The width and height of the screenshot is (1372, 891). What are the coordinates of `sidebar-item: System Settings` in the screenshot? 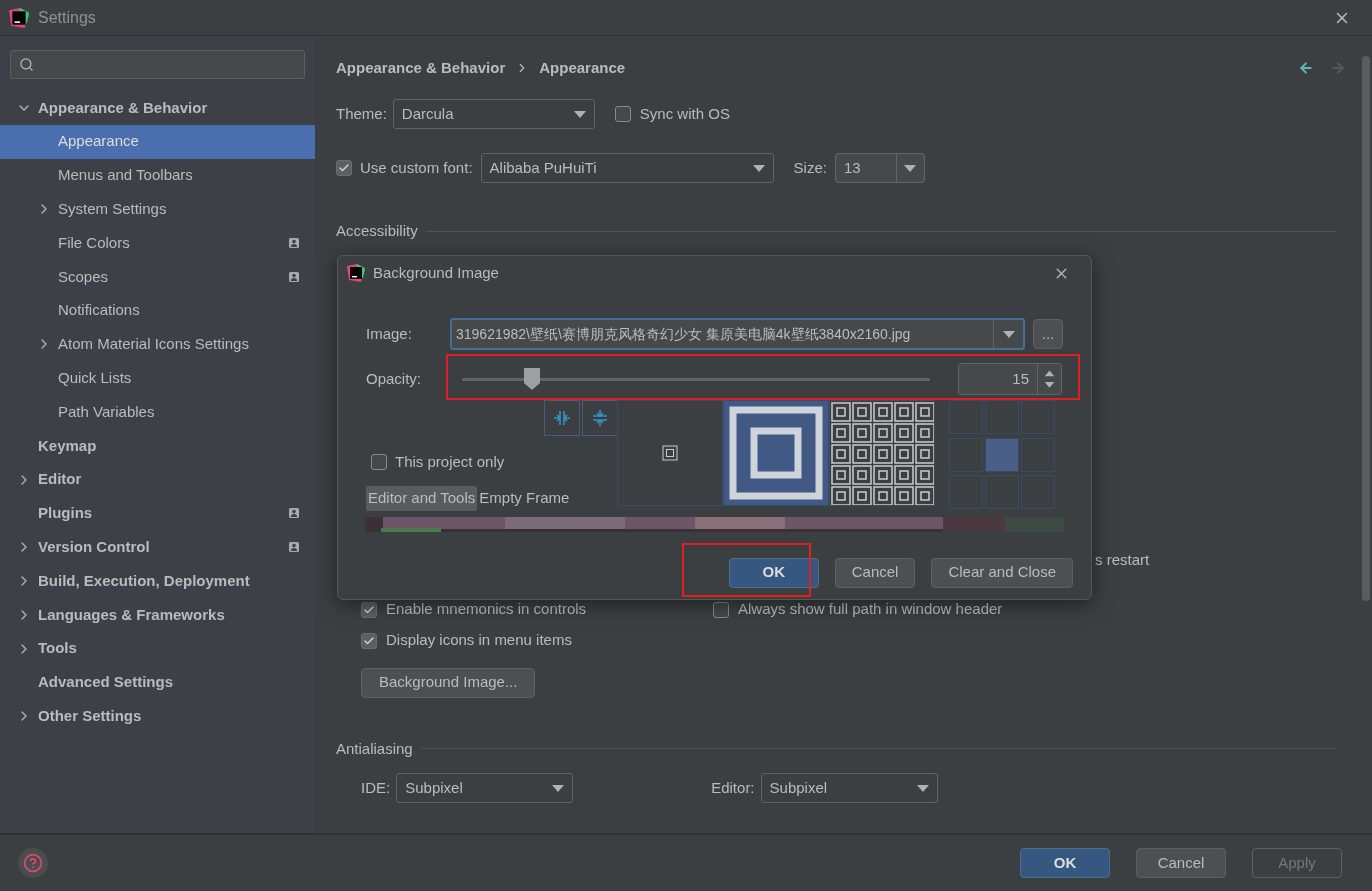 It's located at (157, 209).